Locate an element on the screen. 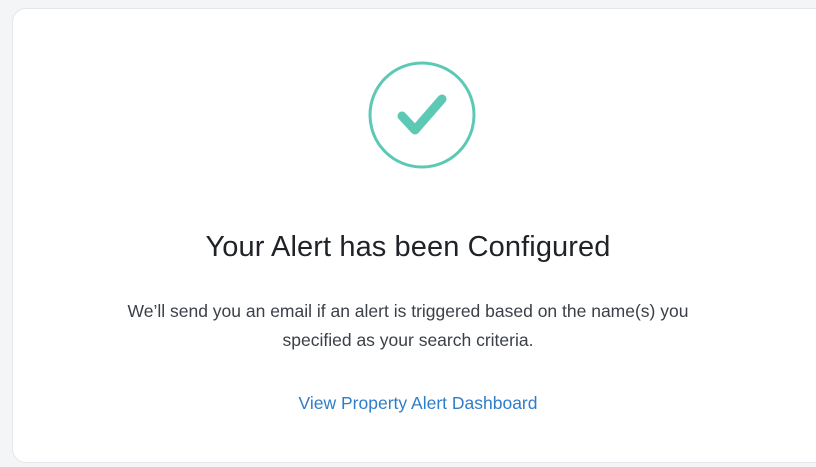  message-line-2: specified as your search criteria. is located at coordinates (408, 340).